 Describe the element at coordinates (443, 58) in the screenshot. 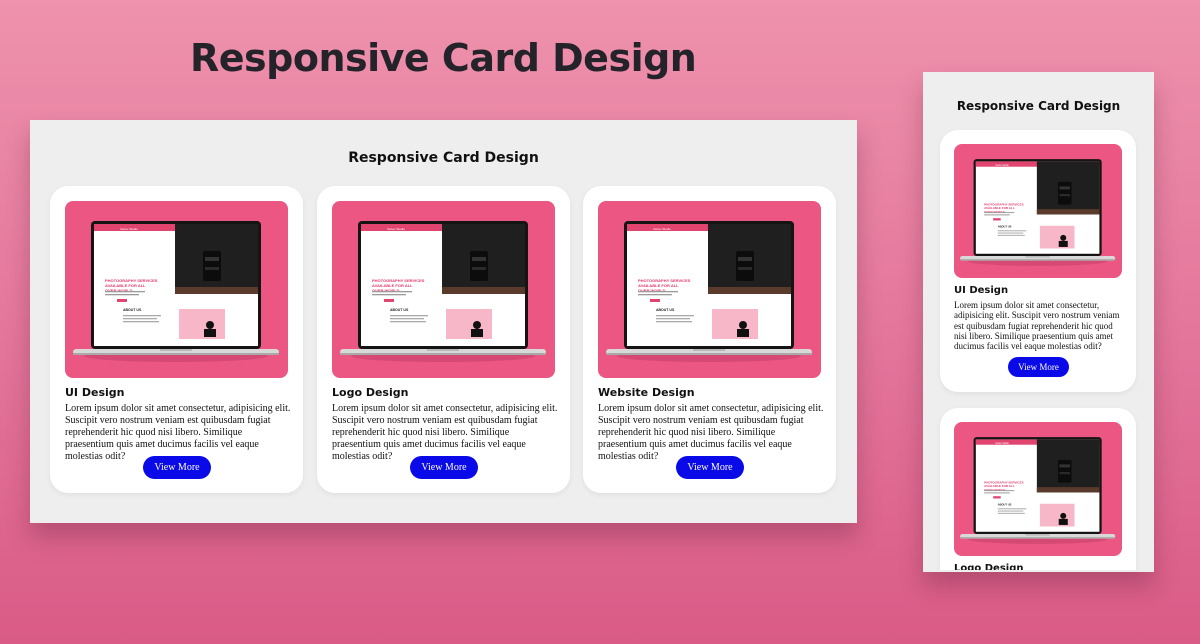

I see `hero-title: Responsive Card Design` at that location.